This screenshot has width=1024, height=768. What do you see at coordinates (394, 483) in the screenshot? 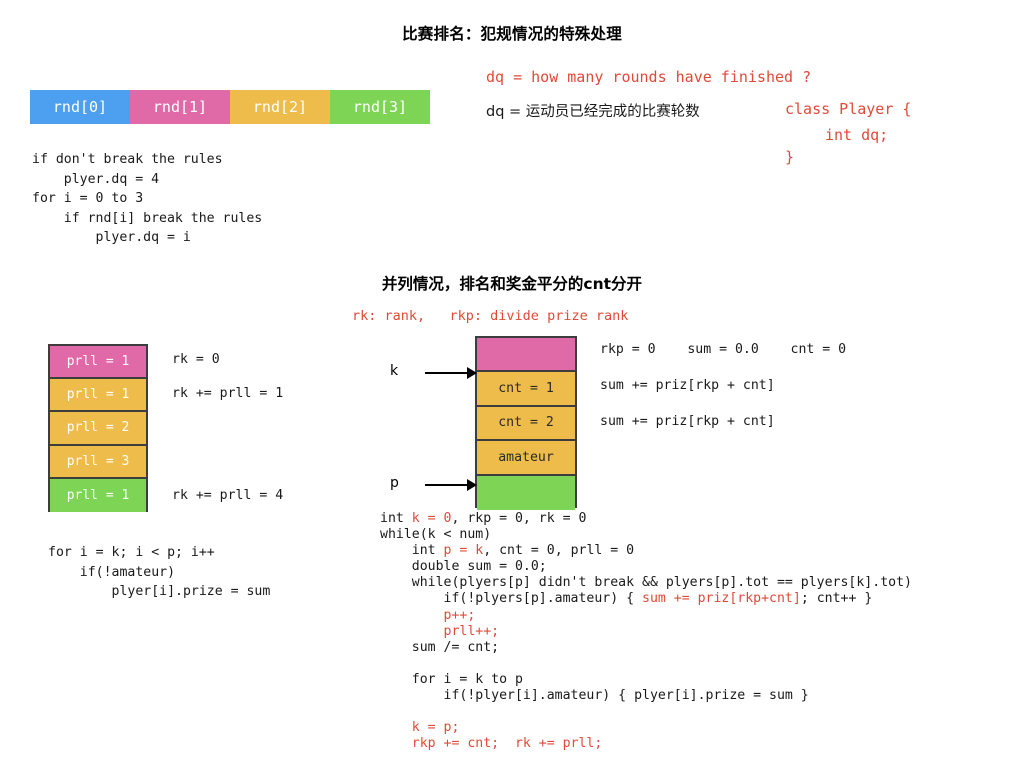
I see `pointer-label-p: p` at bounding box center [394, 483].